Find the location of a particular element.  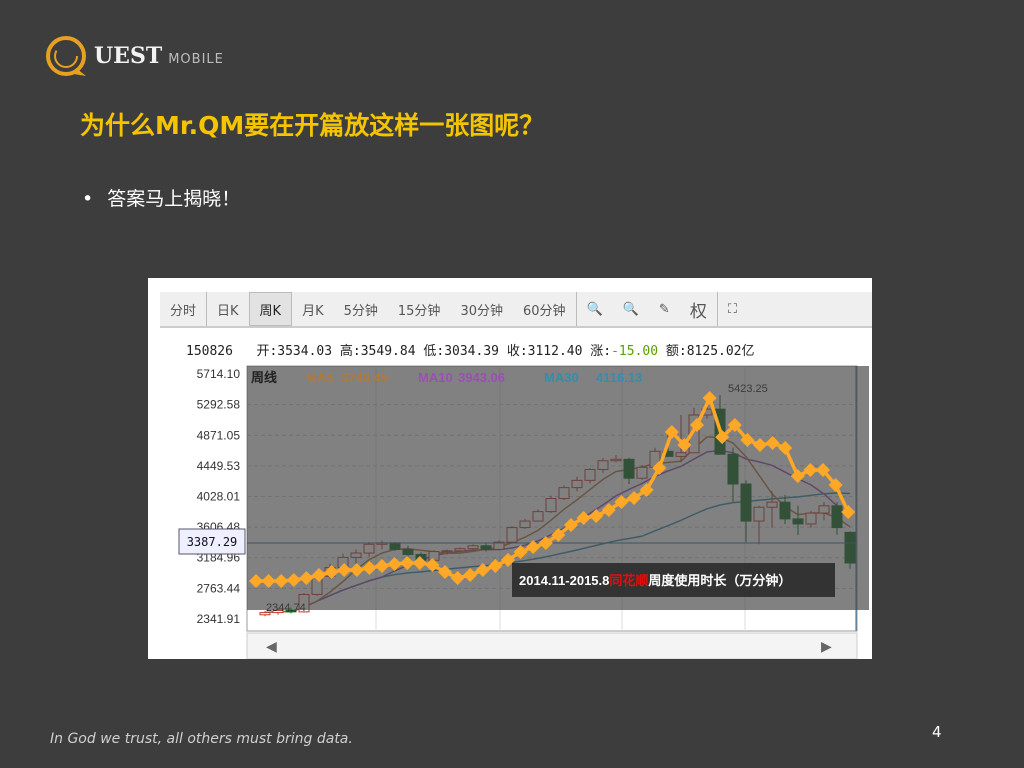

scroll-left-arrow-icon: ◀ is located at coordinates (271, 646).